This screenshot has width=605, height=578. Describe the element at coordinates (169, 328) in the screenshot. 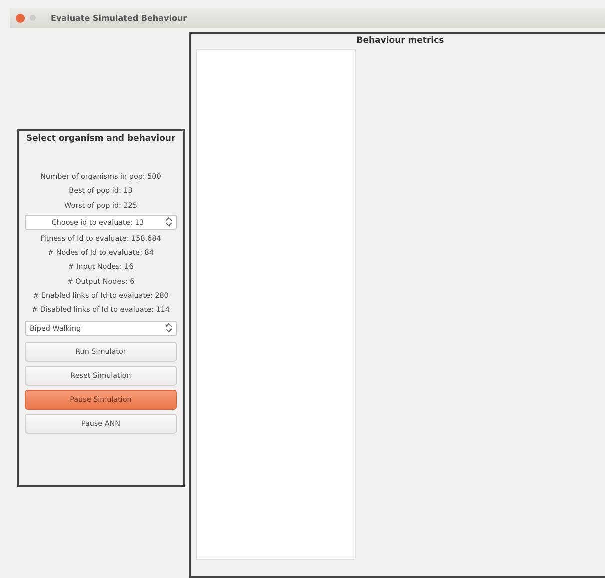

I see `dropdown-arrows-icon` at that location.